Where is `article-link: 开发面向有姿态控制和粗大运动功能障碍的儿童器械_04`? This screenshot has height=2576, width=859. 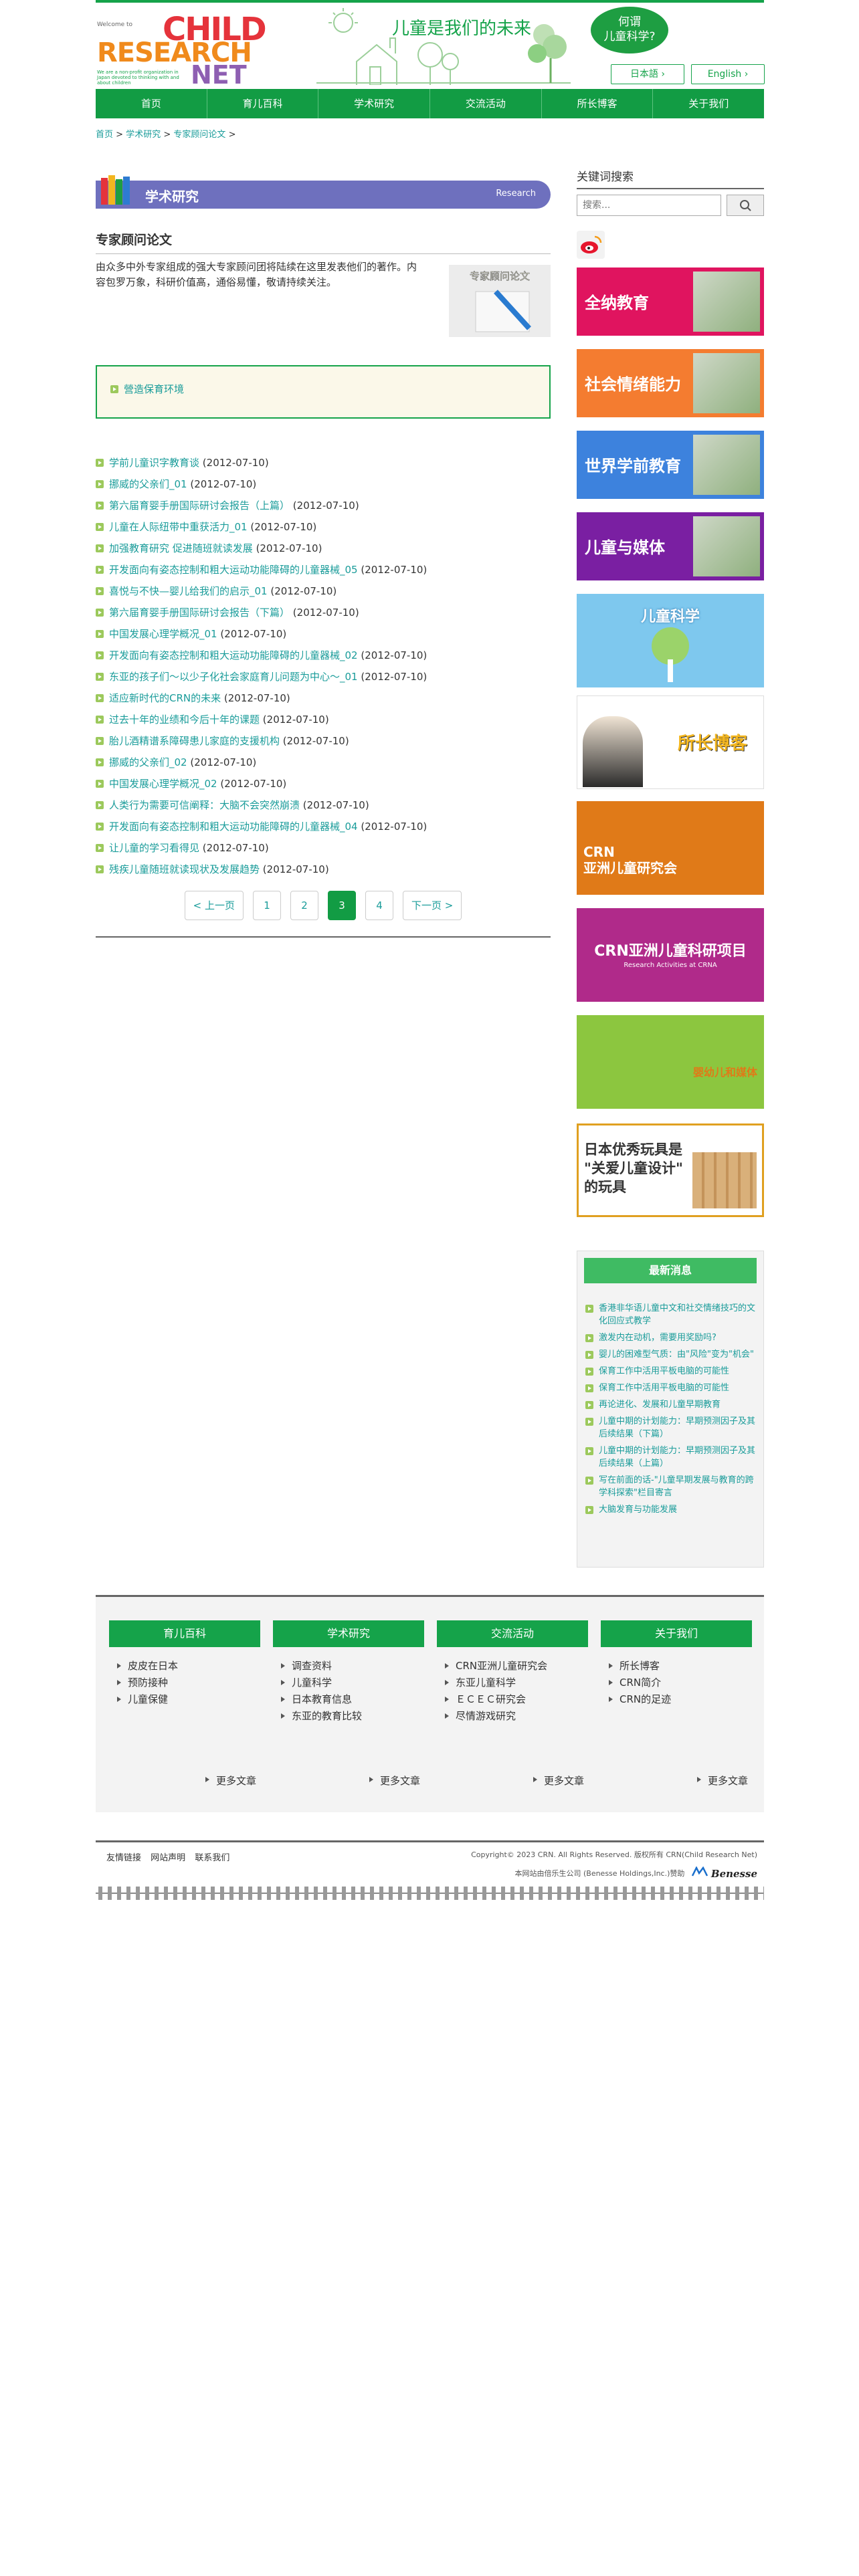
article-link: 开发面向有姿态控制和粗大运动功能障碍的儿童器械_04 is located at coordinates (234, 827).